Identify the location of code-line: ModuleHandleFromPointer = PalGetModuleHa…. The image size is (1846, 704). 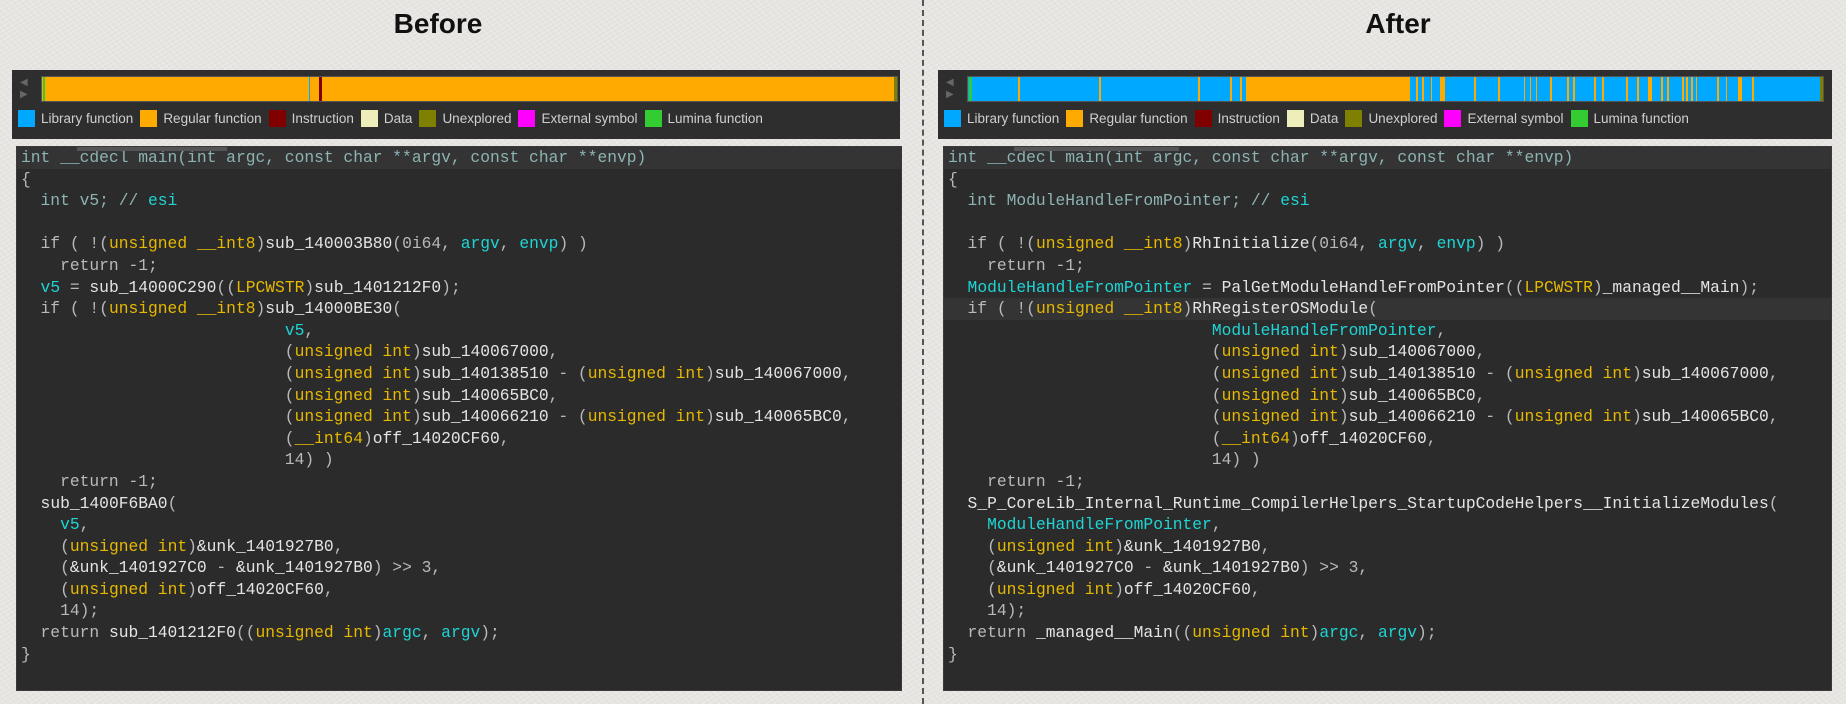
(1387, 288).